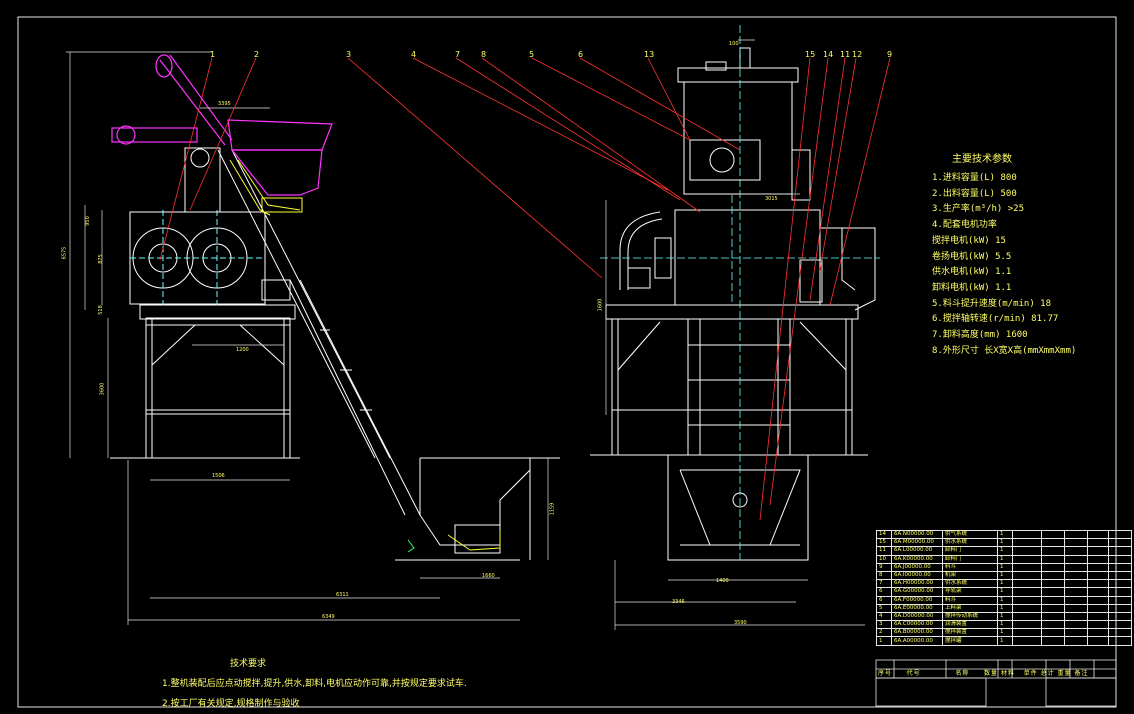 Image resolution: width=1134 pixels, height=714 pixels. Describe the element at coordinates (678, 602) in the screenshot. I see `dim-side-w2: 3346` at that location.